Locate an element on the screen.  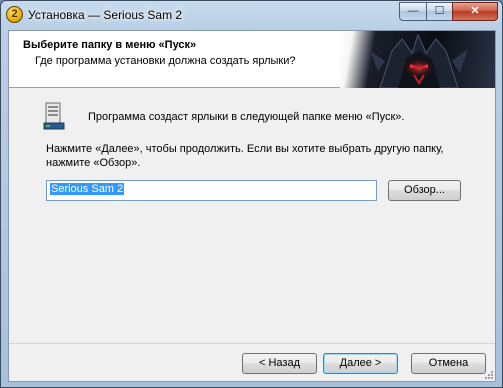
folder-input-value: Serious Sam 2 is located at coordinates (87, 189).